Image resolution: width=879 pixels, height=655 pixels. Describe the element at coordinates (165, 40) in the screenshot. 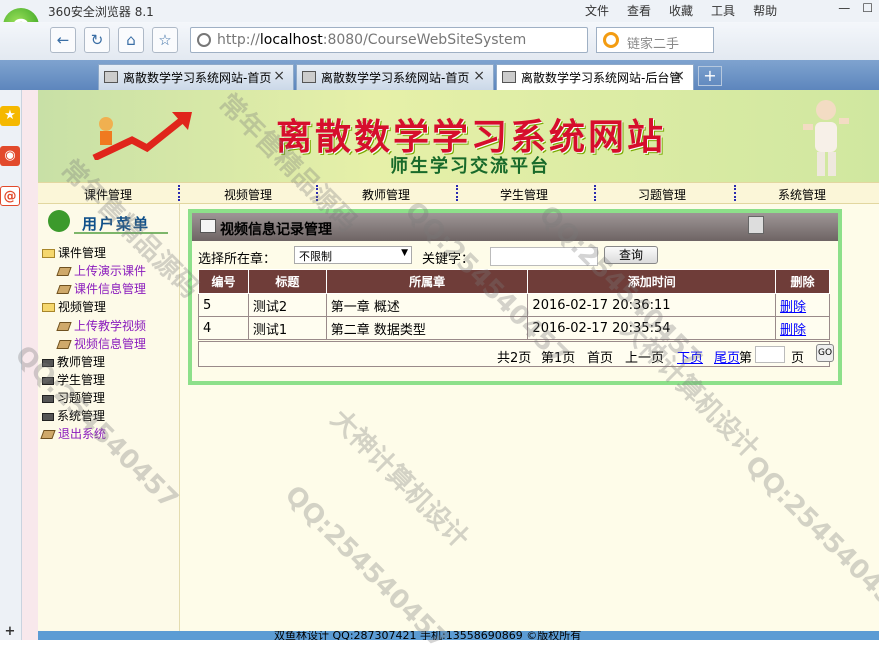

I see `star-icon: ☆` at that location.